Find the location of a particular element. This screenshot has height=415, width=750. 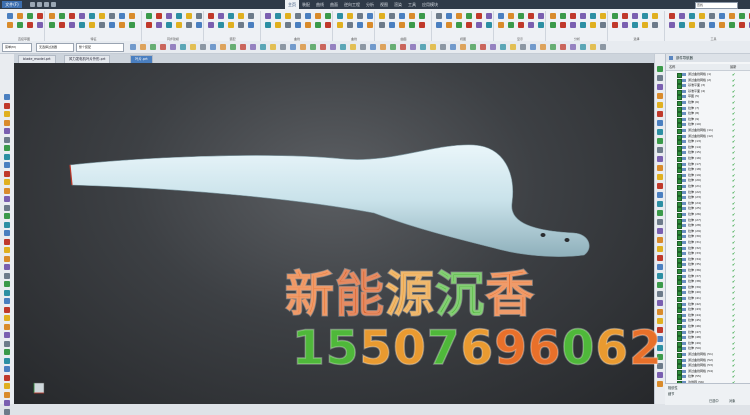

tree-row: 拉伸 (13) ✔ is located at coordinates (708, 142).